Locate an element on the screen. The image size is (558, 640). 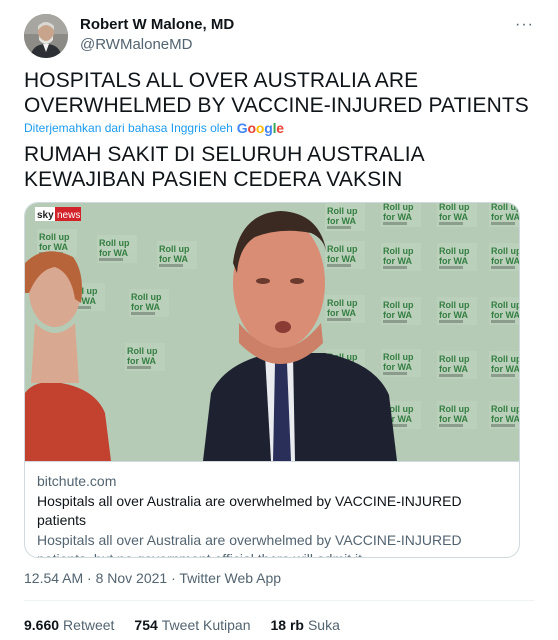
retweet-count: 9.660 Retweet is located at coordinates (69, 625).